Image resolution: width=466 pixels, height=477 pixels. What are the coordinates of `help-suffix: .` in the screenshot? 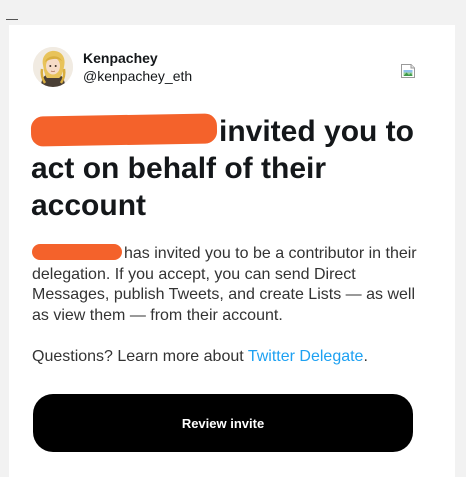 It's located at (365, 356).